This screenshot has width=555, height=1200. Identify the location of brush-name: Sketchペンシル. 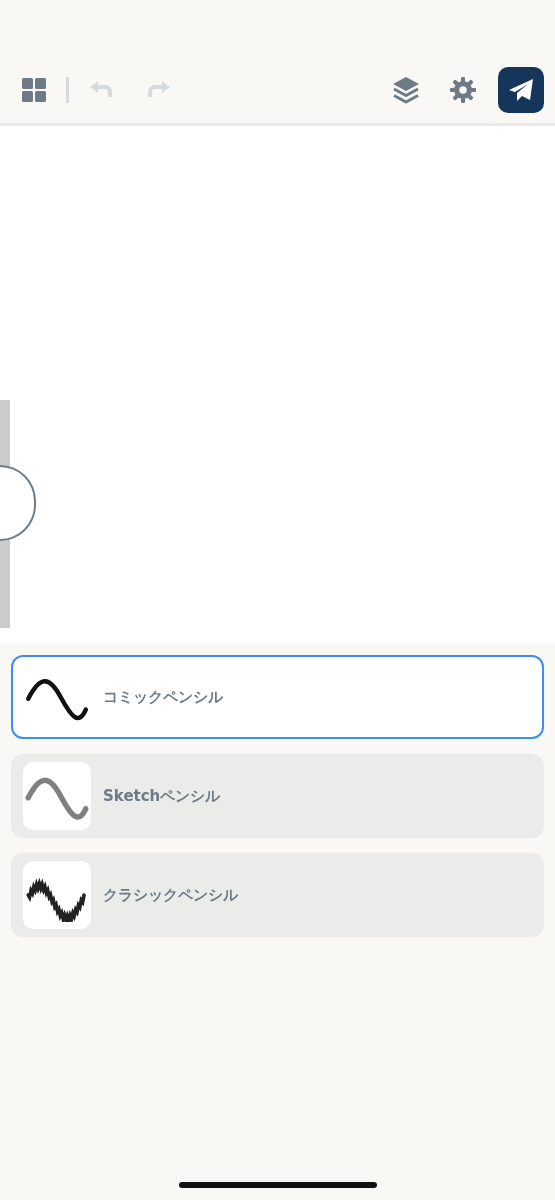
(162, 796).